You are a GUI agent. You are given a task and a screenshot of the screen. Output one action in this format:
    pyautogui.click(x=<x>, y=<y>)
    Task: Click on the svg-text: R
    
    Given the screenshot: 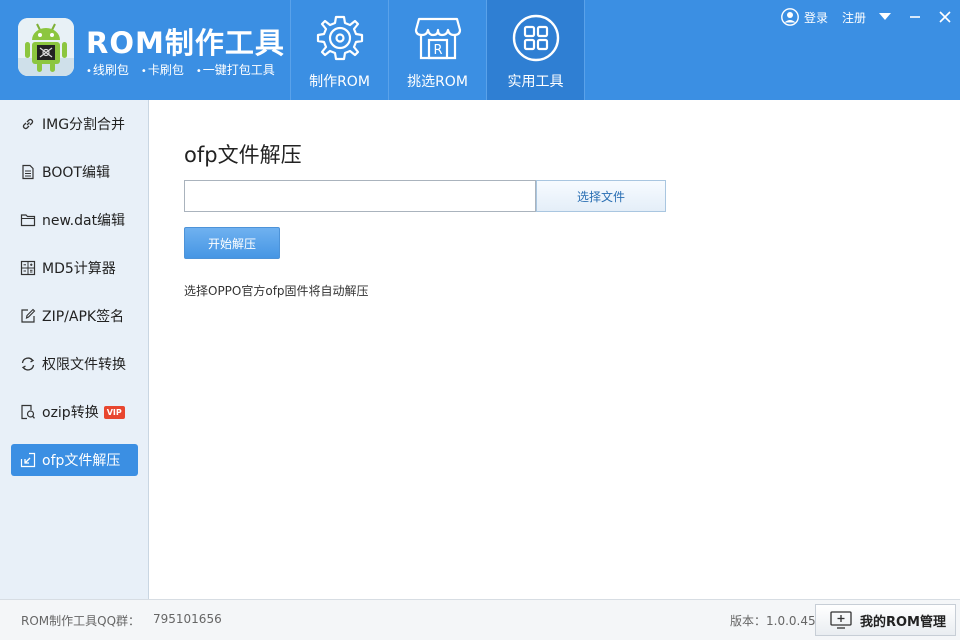 What is the action you would take?
    pyautogui.click(x=437, y=50)
    